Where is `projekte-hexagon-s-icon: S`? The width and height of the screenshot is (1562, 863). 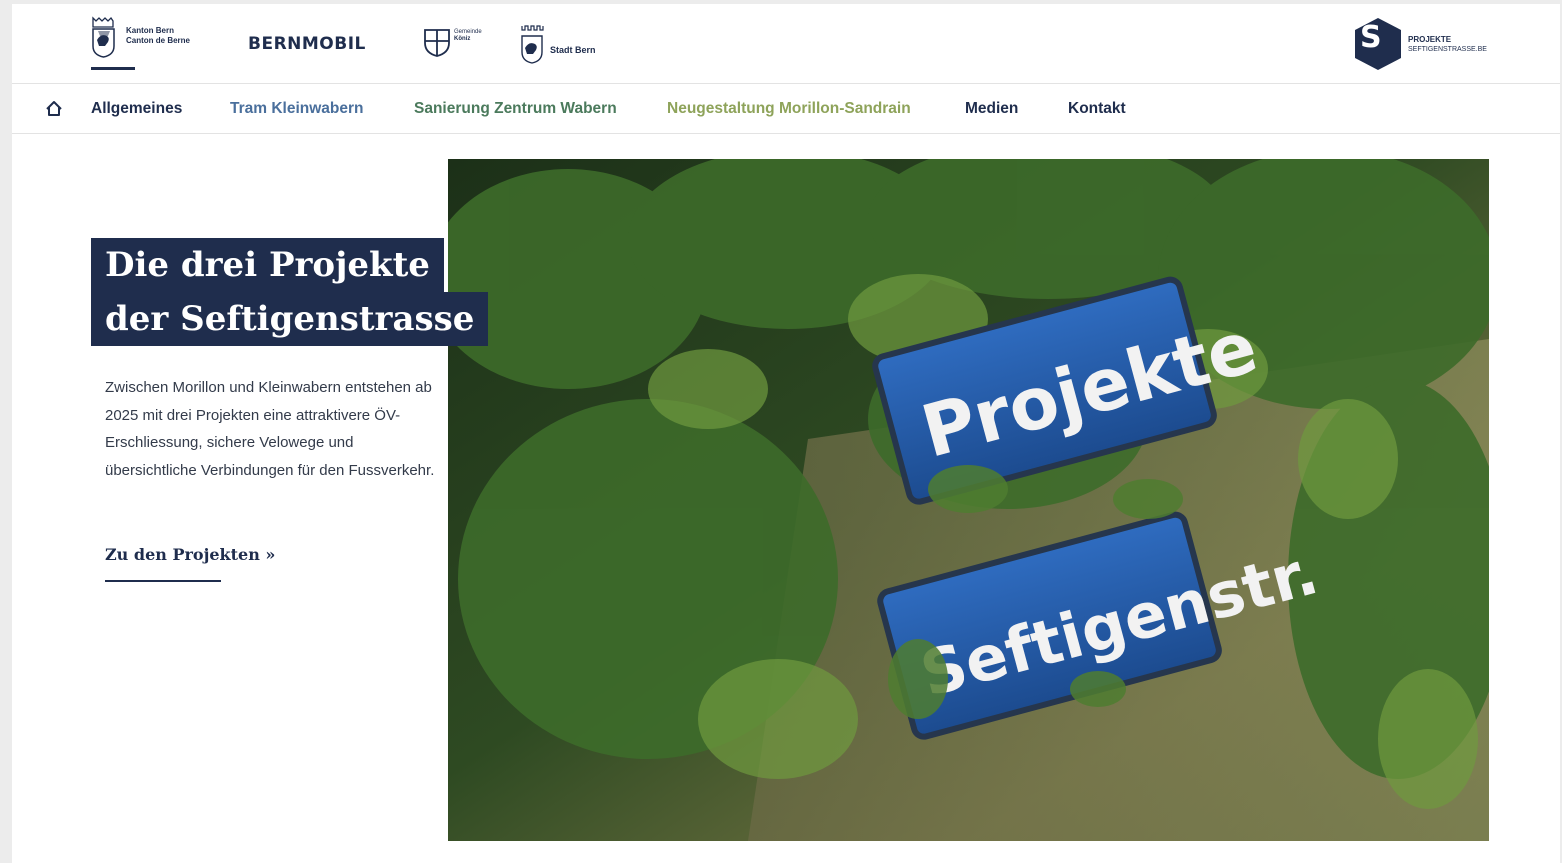 projekte-hexagon-s-icon: S is located at coordinates (1378, 44).